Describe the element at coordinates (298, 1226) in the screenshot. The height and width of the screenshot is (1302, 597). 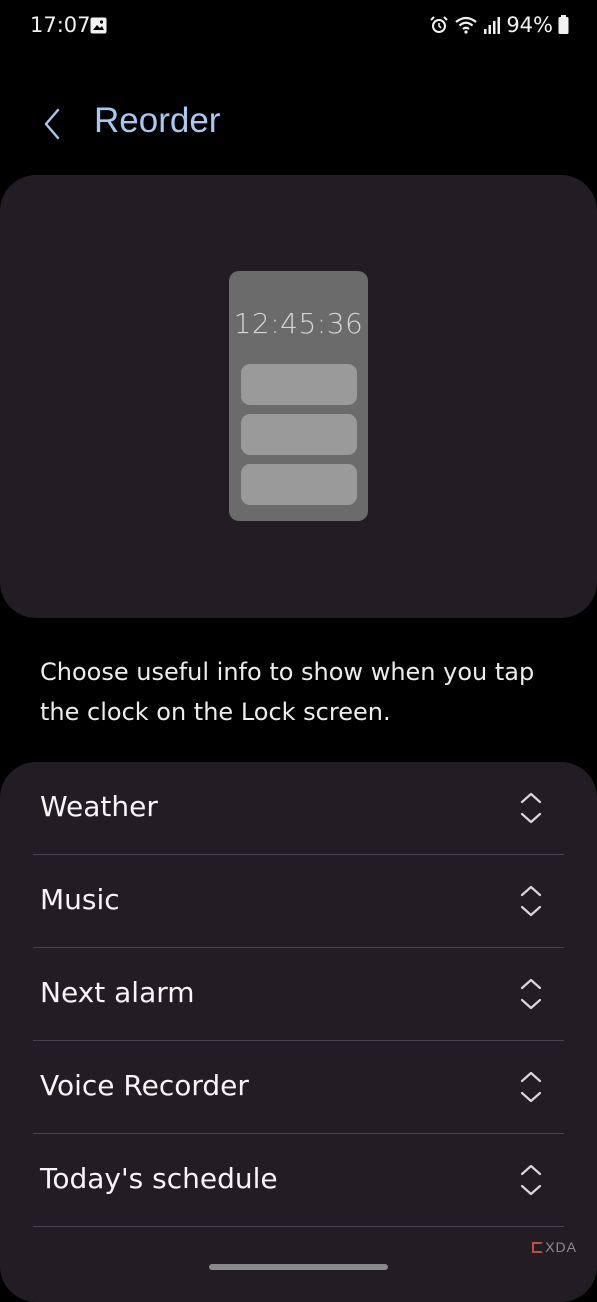
I see `divider` at that location.